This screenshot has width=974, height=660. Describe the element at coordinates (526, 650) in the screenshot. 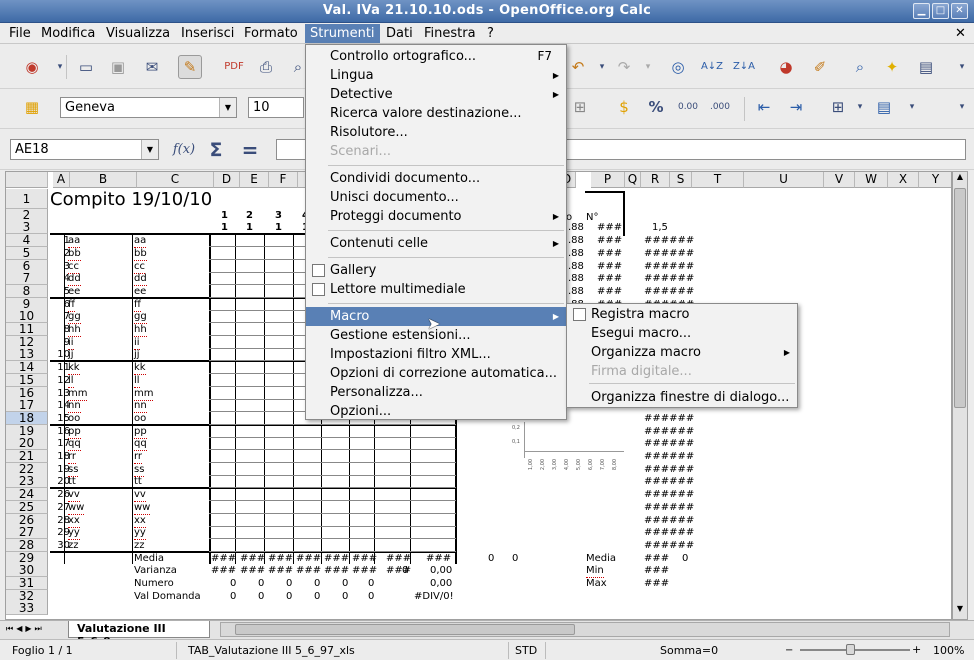

I see `selection-mode: STD` at that location.